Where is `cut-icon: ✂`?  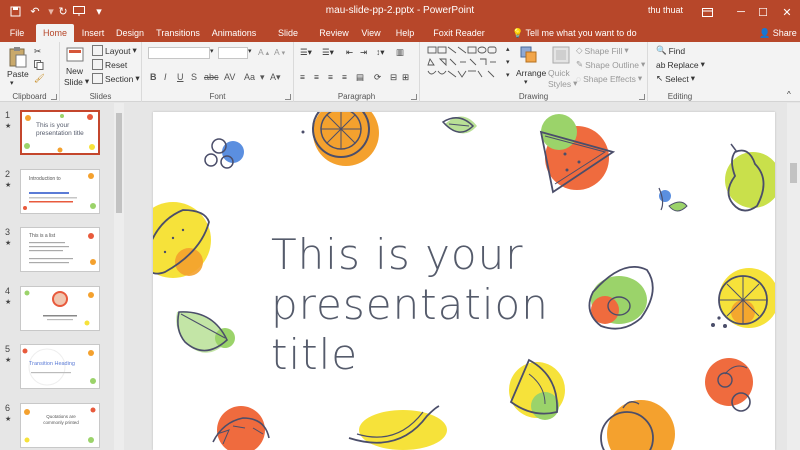
cut-icon: ✂ is located at coordinates (37, 51).